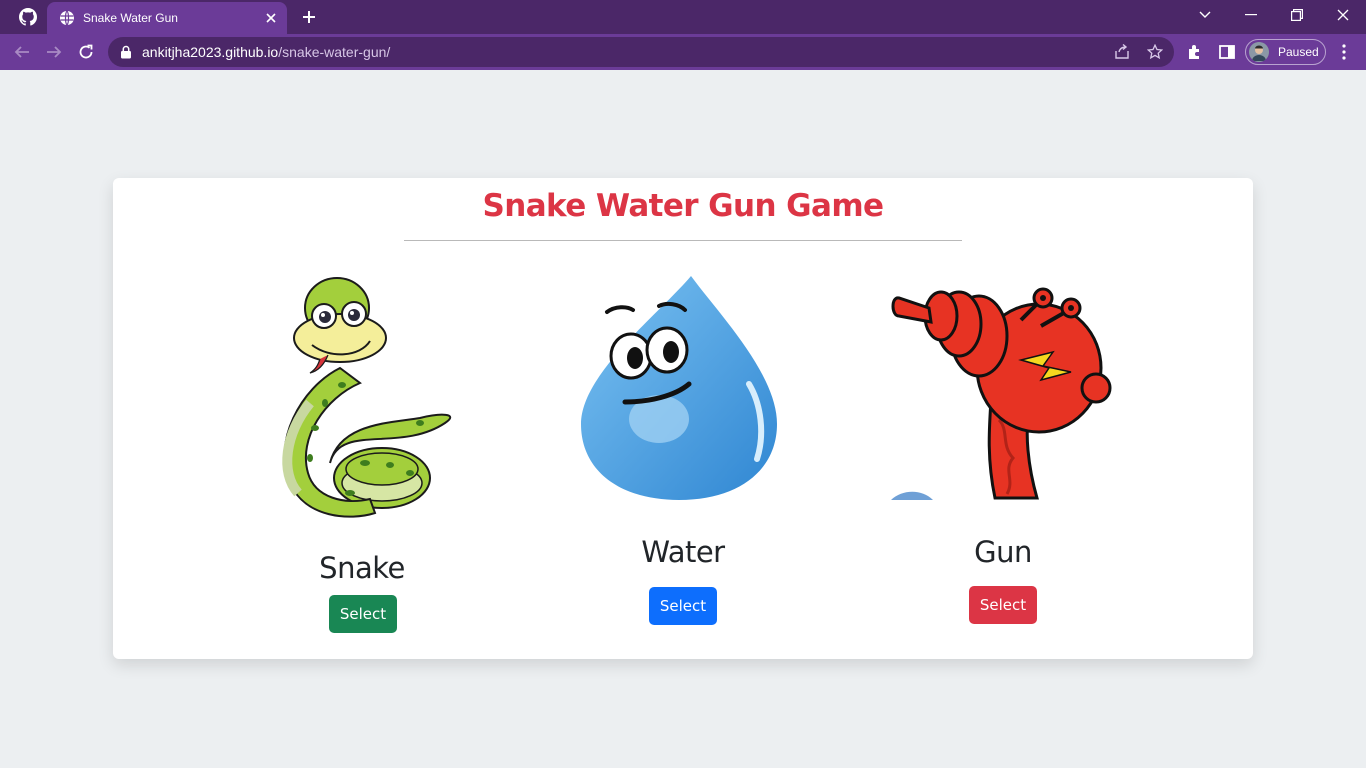  Describe the element at coordinates (683, 17) in the screenshot. I see `browser-tab-bar: Snake Water Gun` at that location.